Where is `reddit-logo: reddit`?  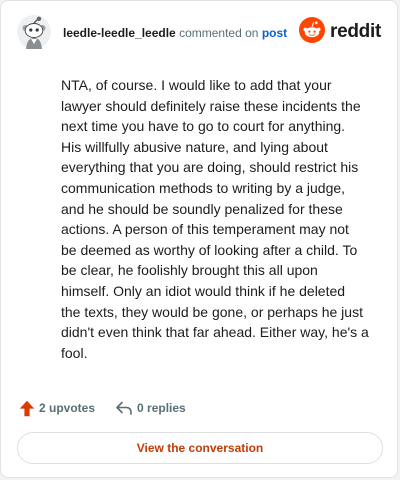
reddit-logo: reddit is located at coordinates (340, 32).